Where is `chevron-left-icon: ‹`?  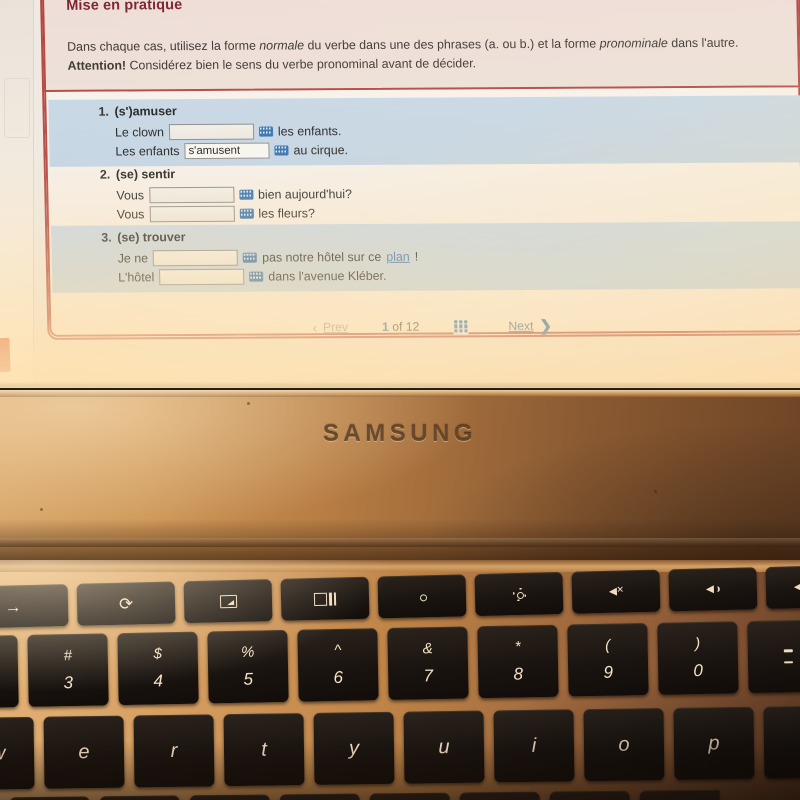 chevron-left-icon: ‹ is located at coordinates (314, 327).